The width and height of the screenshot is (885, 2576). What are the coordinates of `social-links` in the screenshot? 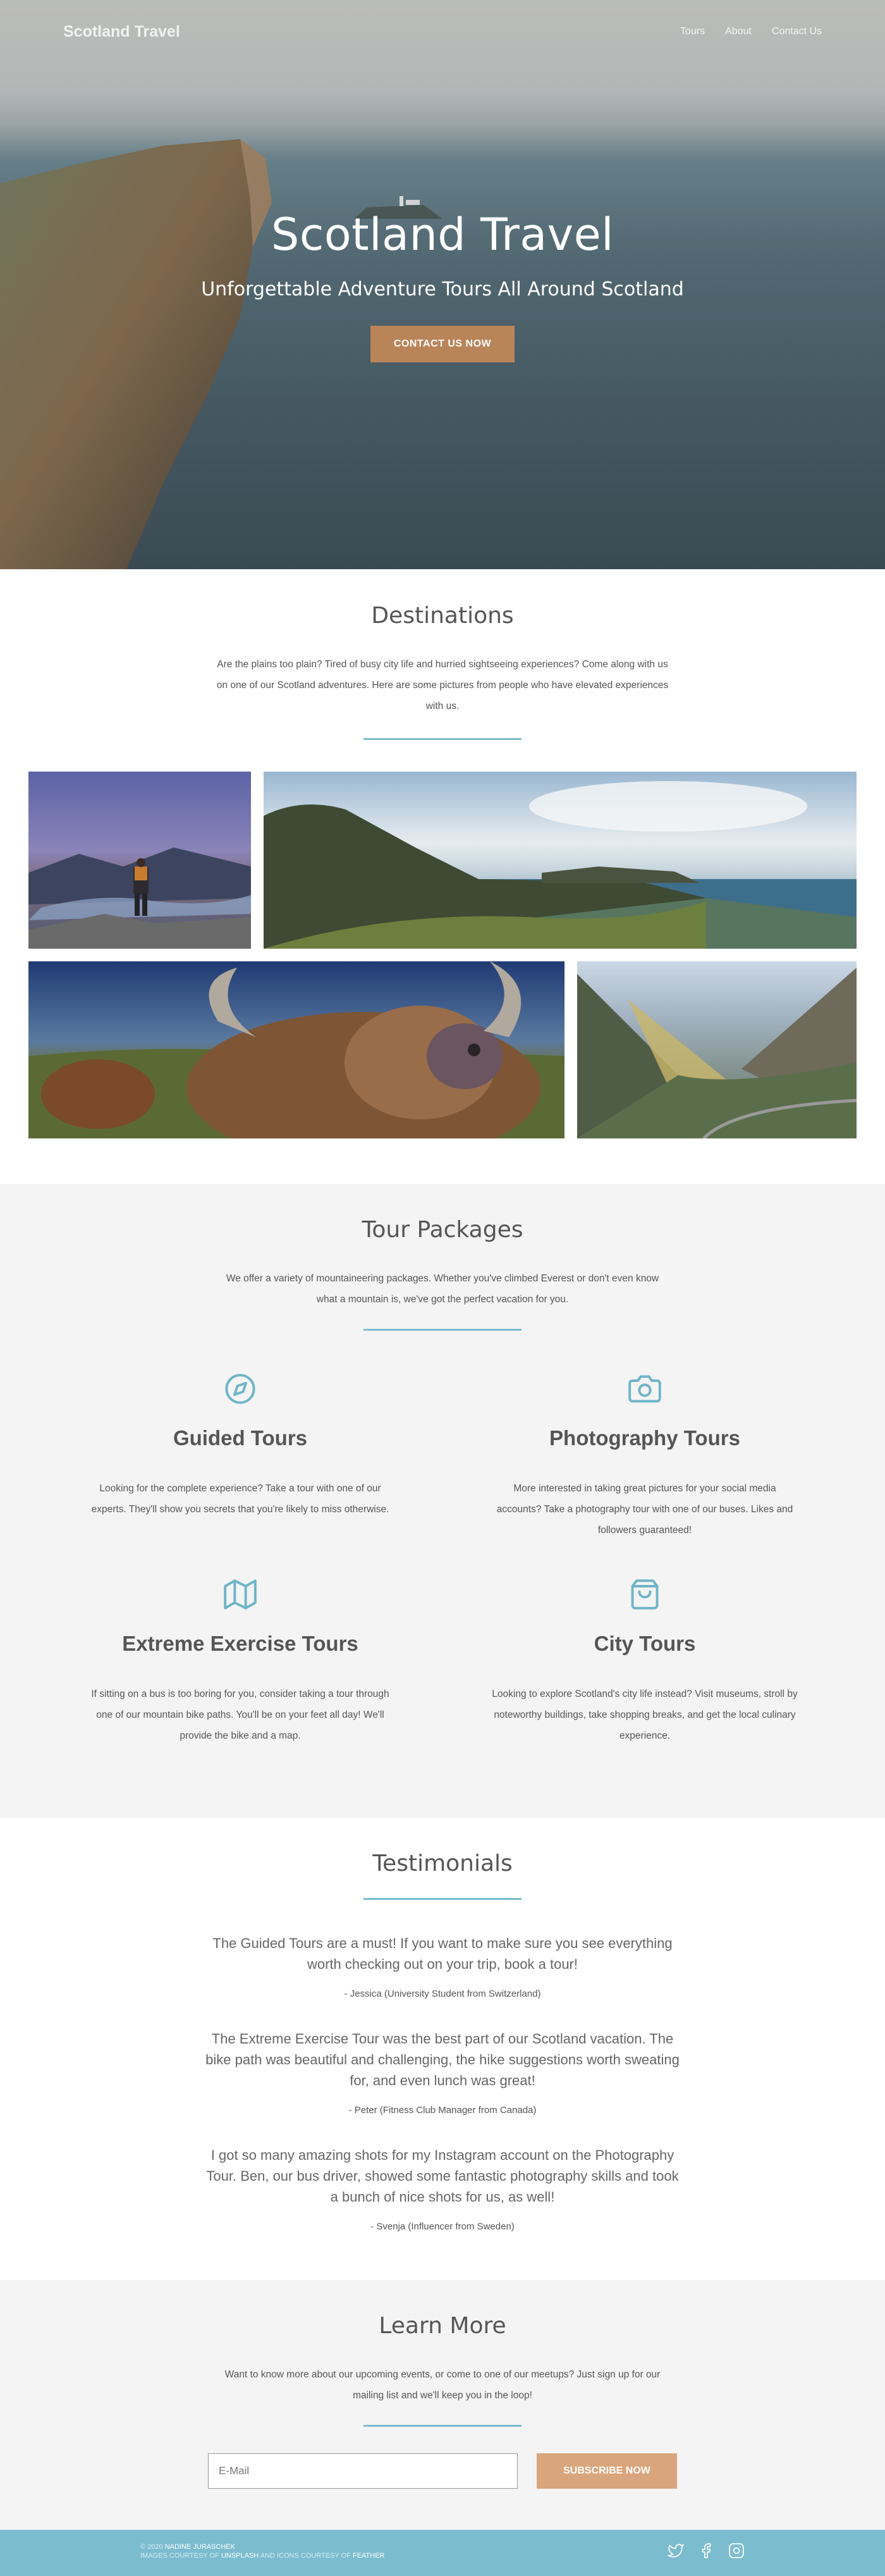 It's located at (706, 2550).